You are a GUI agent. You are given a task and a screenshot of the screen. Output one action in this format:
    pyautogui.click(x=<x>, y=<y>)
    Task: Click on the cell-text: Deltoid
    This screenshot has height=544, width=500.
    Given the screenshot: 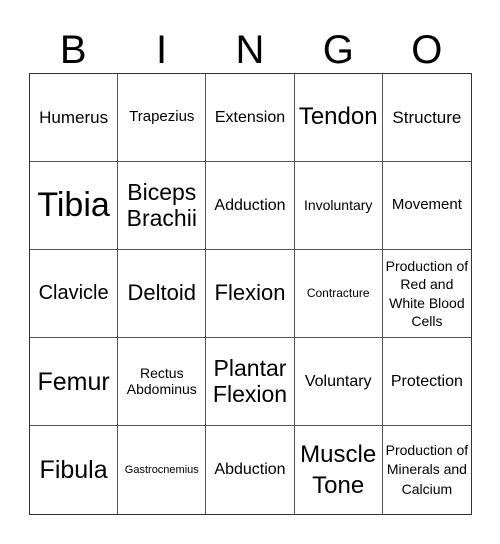 What is the action you would take?
    pyautogui.click(x=162, y=293)
    